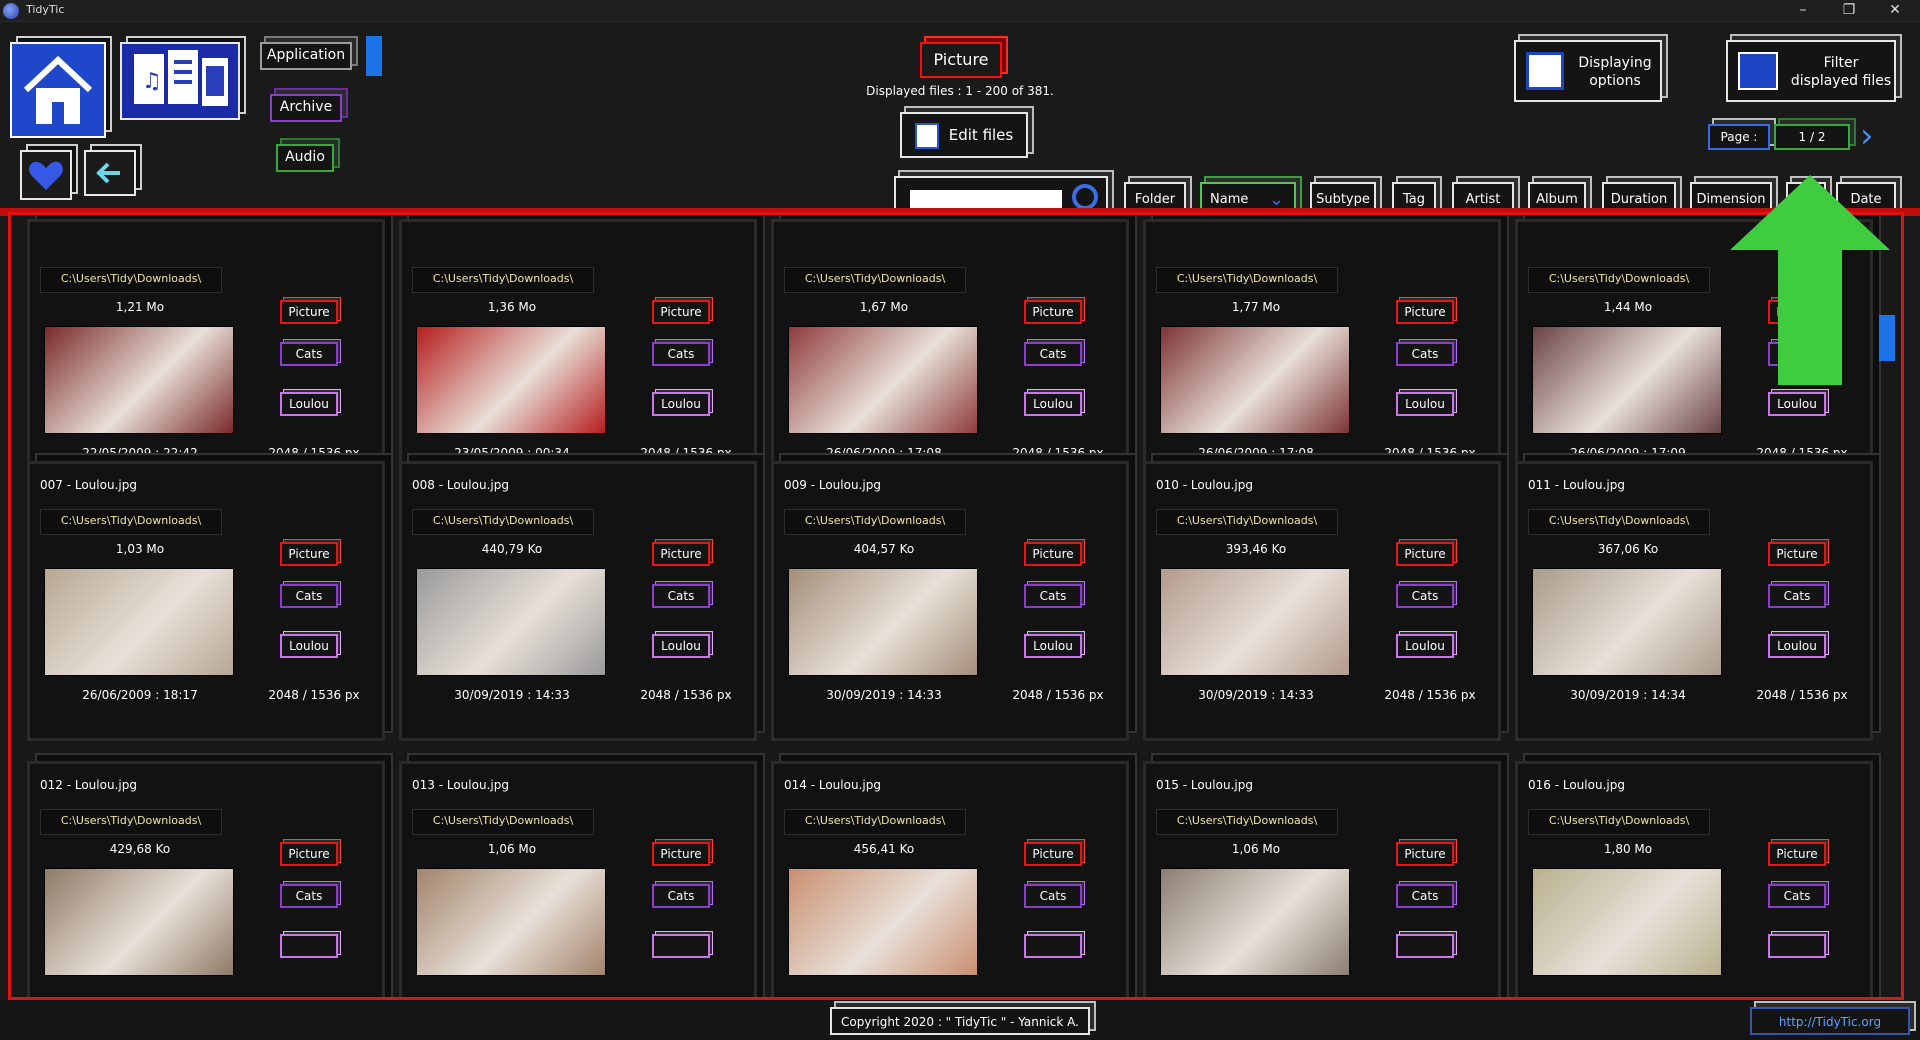 This screenshot has width=1920, height=1040. I want to click on search-icon, so click(1085, 197).